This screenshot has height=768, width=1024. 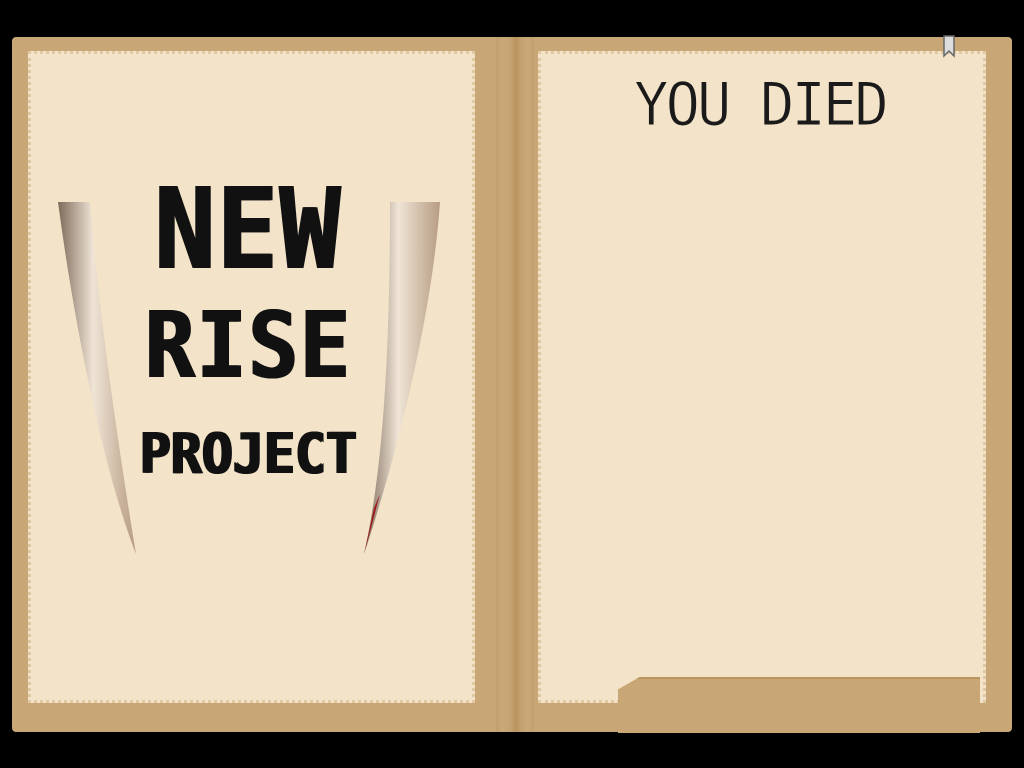 What do you see at coordinates (762, 105) in the screenshot?
I see `death-message: YOU DIED` at bounding box center [762, 105].